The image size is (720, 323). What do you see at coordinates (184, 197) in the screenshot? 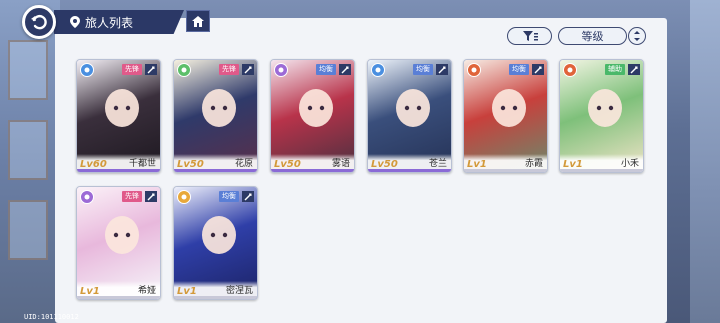
I see `light-element-icon` at bounding box center [184, 197].